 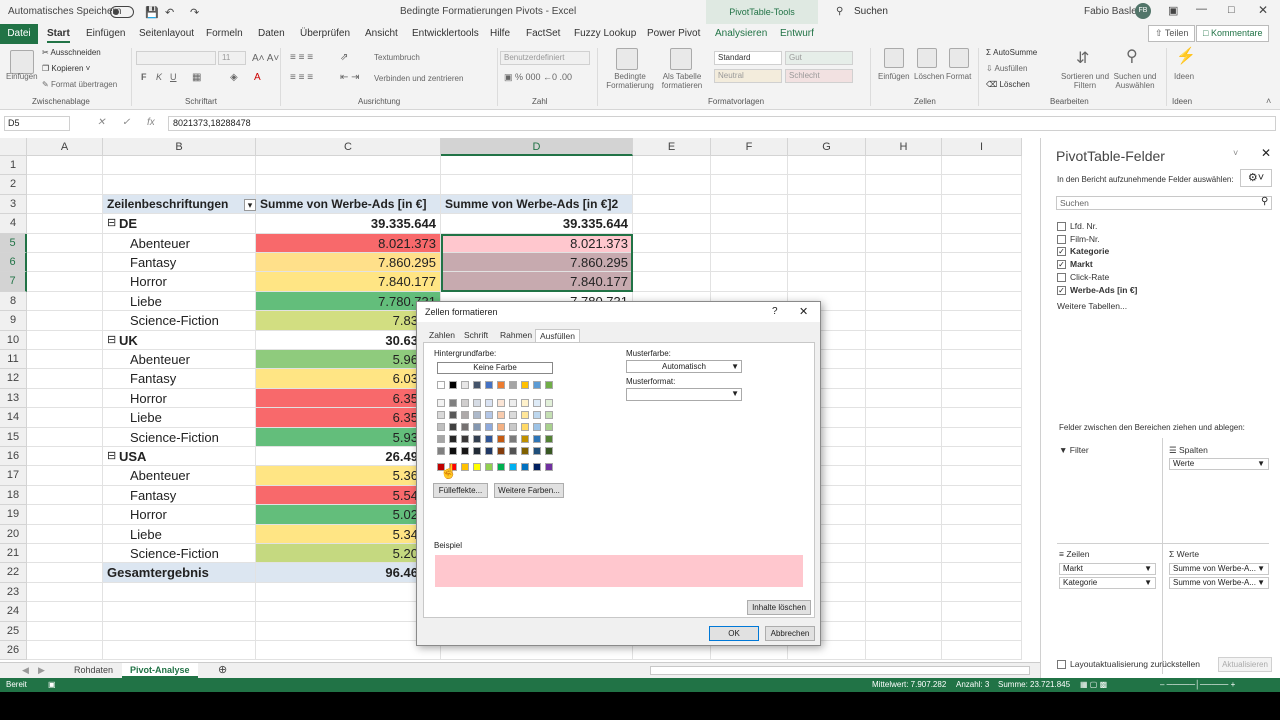 I want to click on enter-icon: ✓, so click(x=126, y=122).